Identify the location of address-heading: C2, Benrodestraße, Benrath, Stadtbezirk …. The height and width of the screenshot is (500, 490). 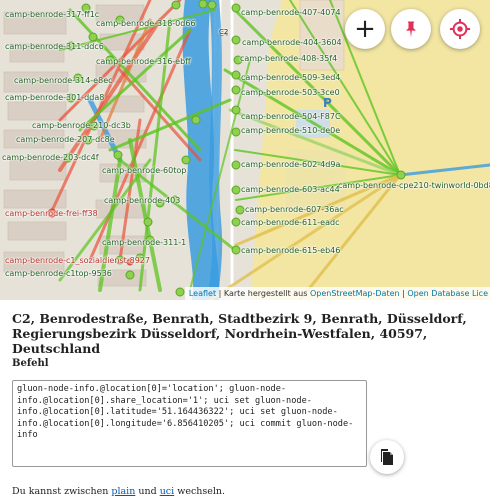
(239, 333).